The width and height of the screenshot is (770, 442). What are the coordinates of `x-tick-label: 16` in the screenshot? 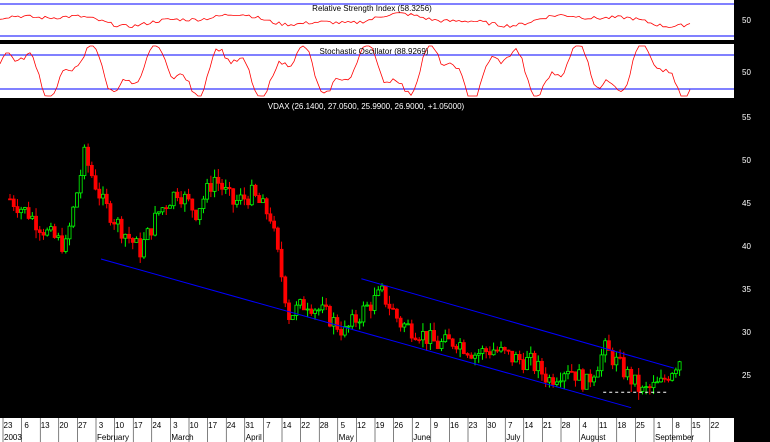 It's located at (454, 425).